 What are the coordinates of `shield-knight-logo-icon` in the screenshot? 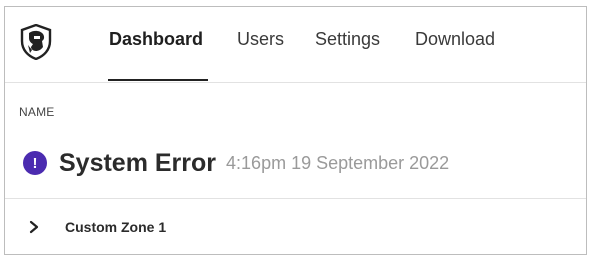 It's located at (36, 42).